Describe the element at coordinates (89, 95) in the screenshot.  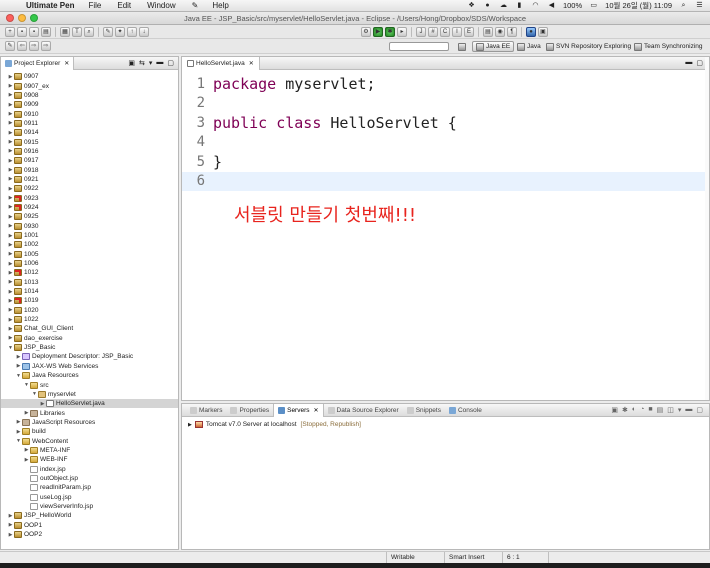
I see `tree-item: ▶ 0908` at that location.